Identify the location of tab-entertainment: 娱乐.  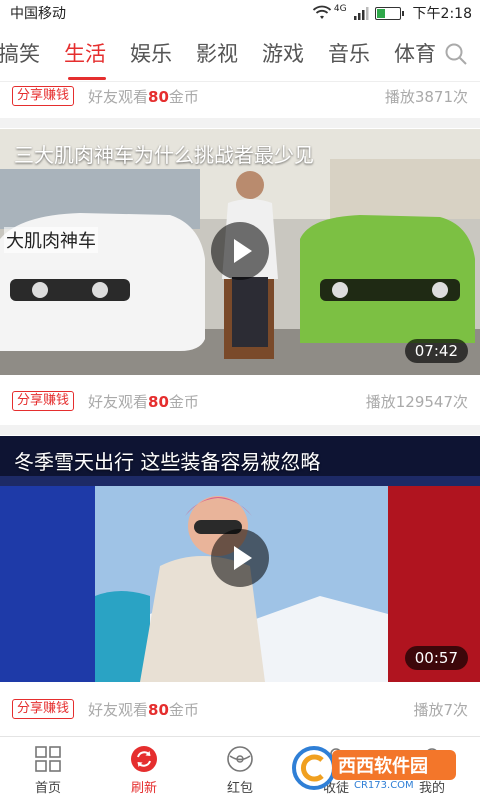
(151, 53).